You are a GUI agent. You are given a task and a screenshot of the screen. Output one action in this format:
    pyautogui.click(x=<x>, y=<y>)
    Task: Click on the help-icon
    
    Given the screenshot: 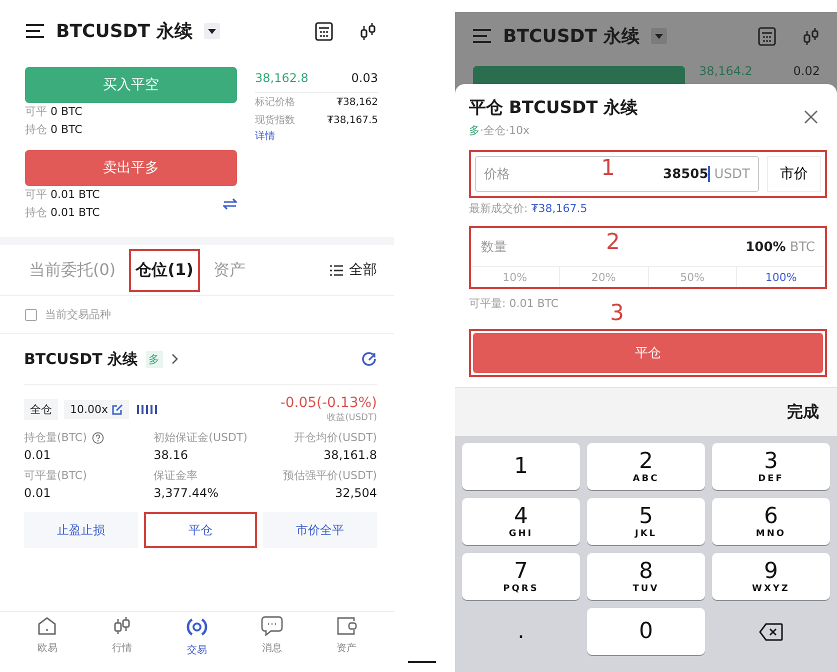 What is the action you would take?
    pyautogui.click(x=98, y=438)
    